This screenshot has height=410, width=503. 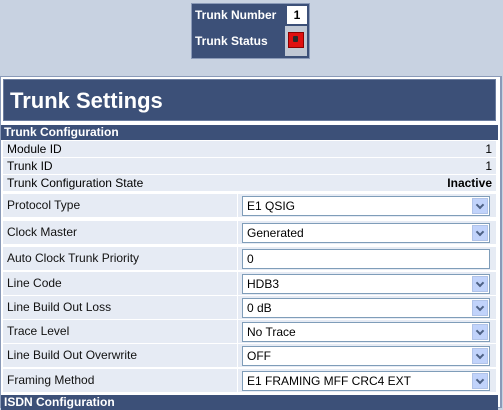 What do you see at coordinates (249, 149) in the screenshot?
I see `module-id-row: Module ID 1` at bounding box center [249, 149].